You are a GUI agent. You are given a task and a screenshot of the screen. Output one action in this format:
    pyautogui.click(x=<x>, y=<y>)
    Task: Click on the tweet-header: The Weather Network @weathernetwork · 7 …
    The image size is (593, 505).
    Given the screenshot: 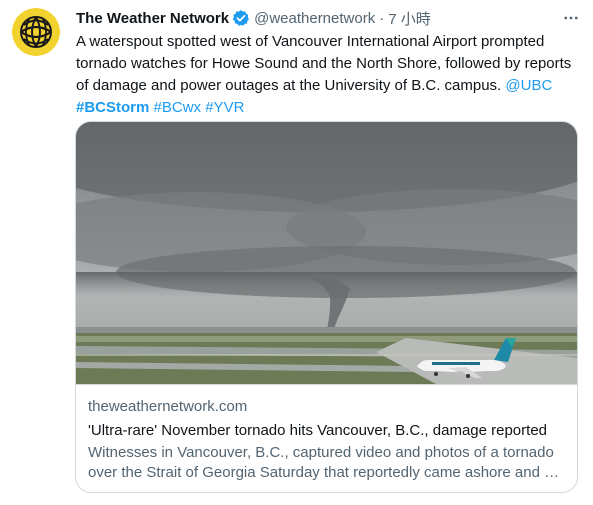 What is the action you would take?
    pyautogui.click(x=328, y=18)
    